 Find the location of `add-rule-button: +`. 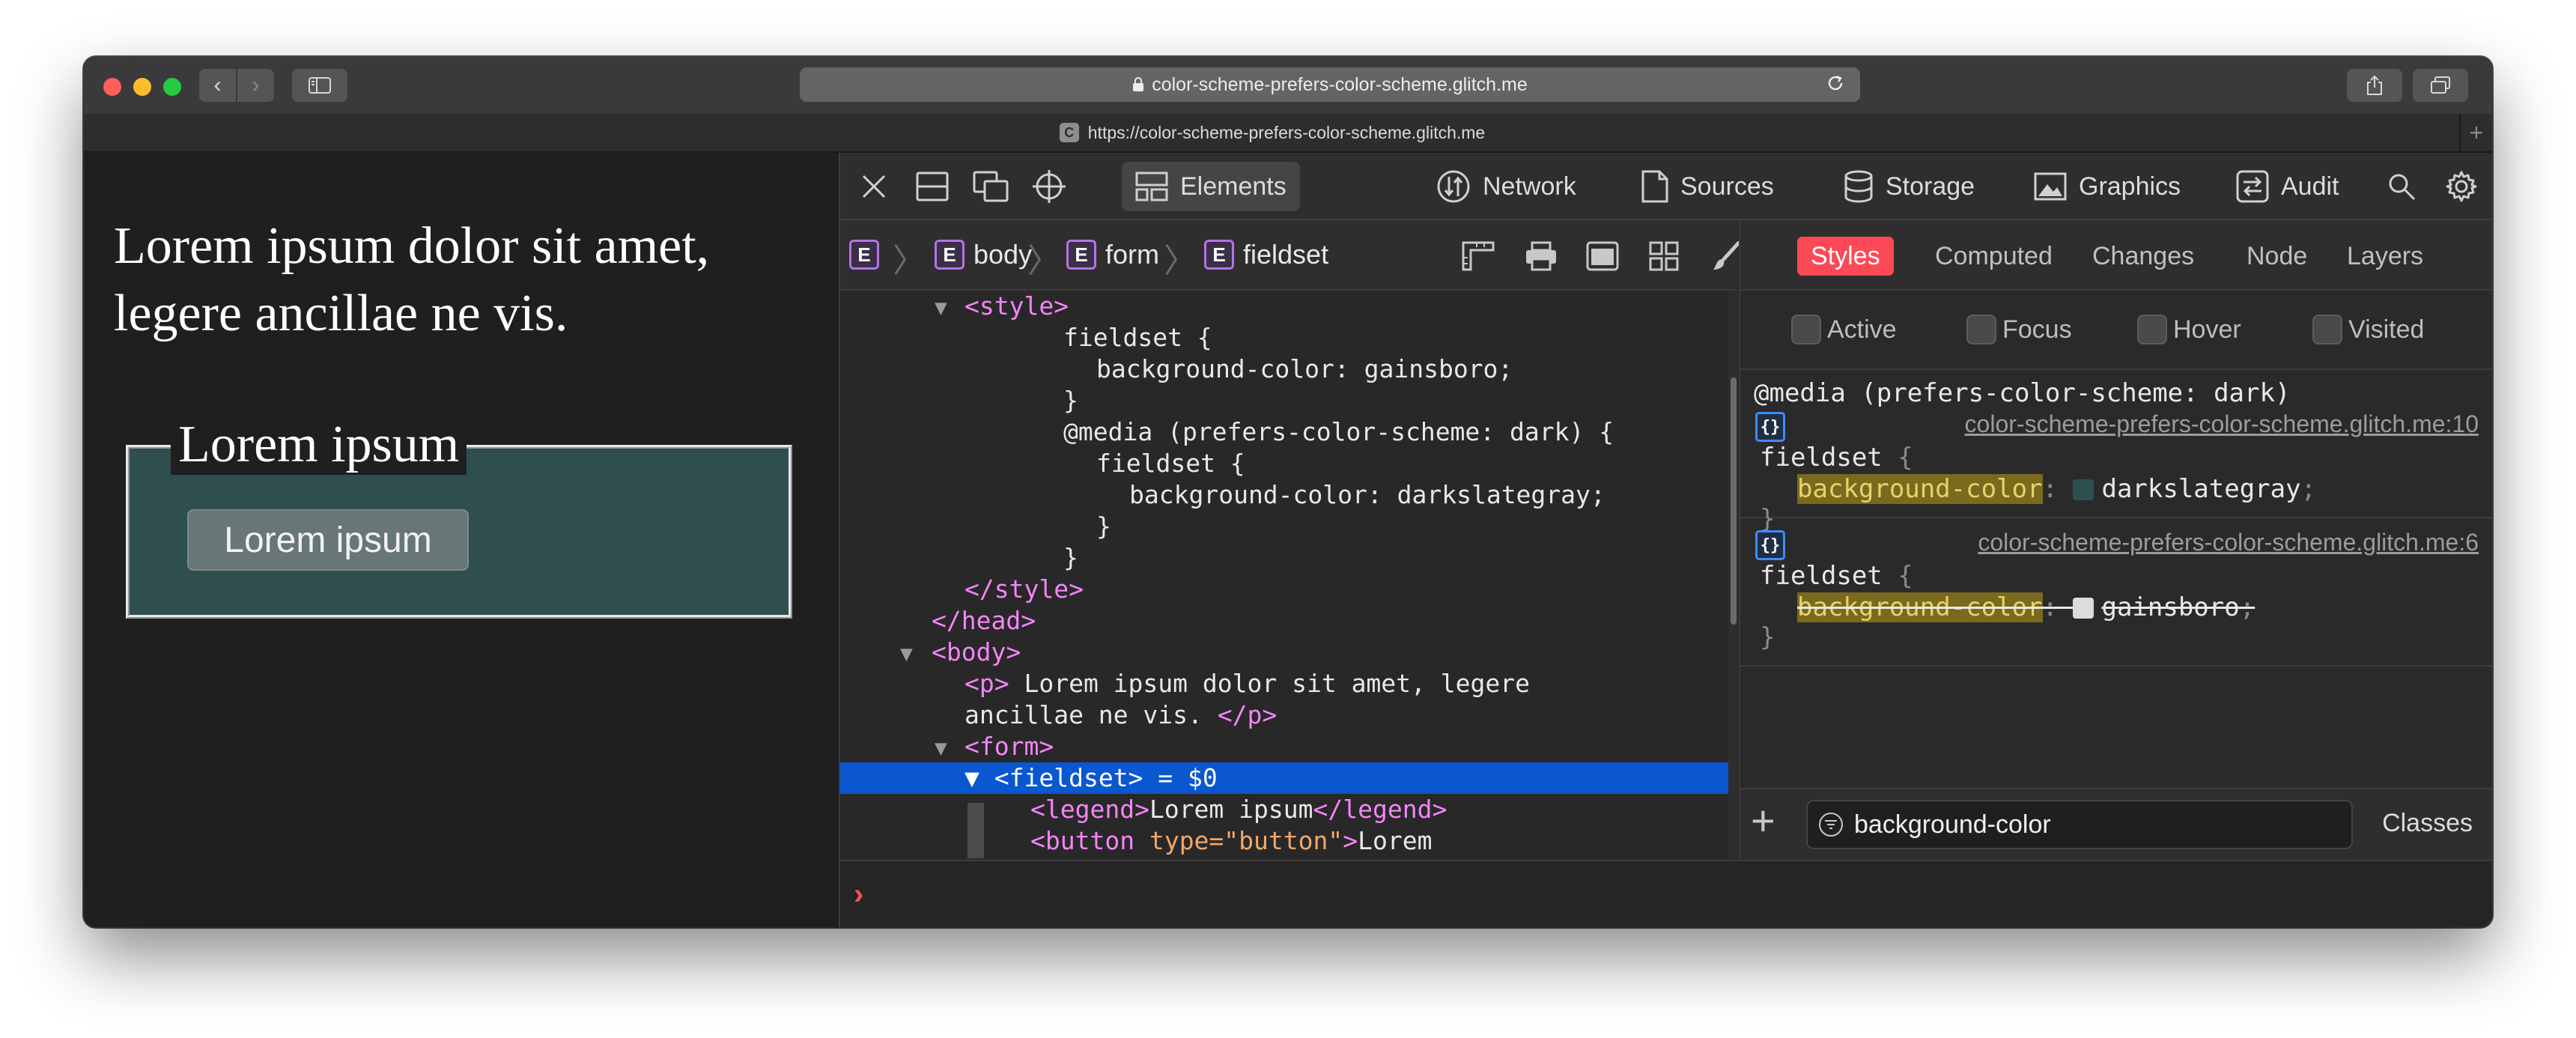

add-rule-button: + is located at coordinates (1763, 821).